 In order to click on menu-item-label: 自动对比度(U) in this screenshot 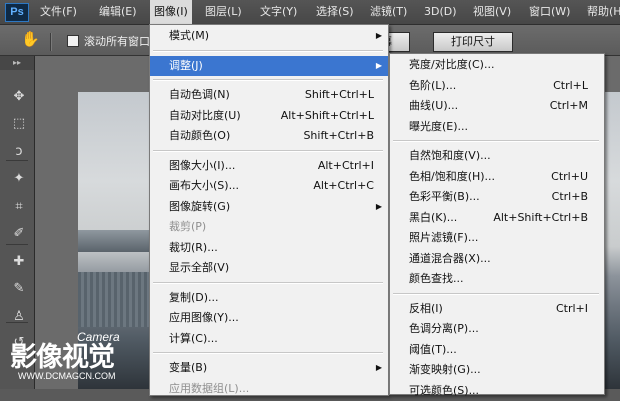, I will do `click(205, 116)`.